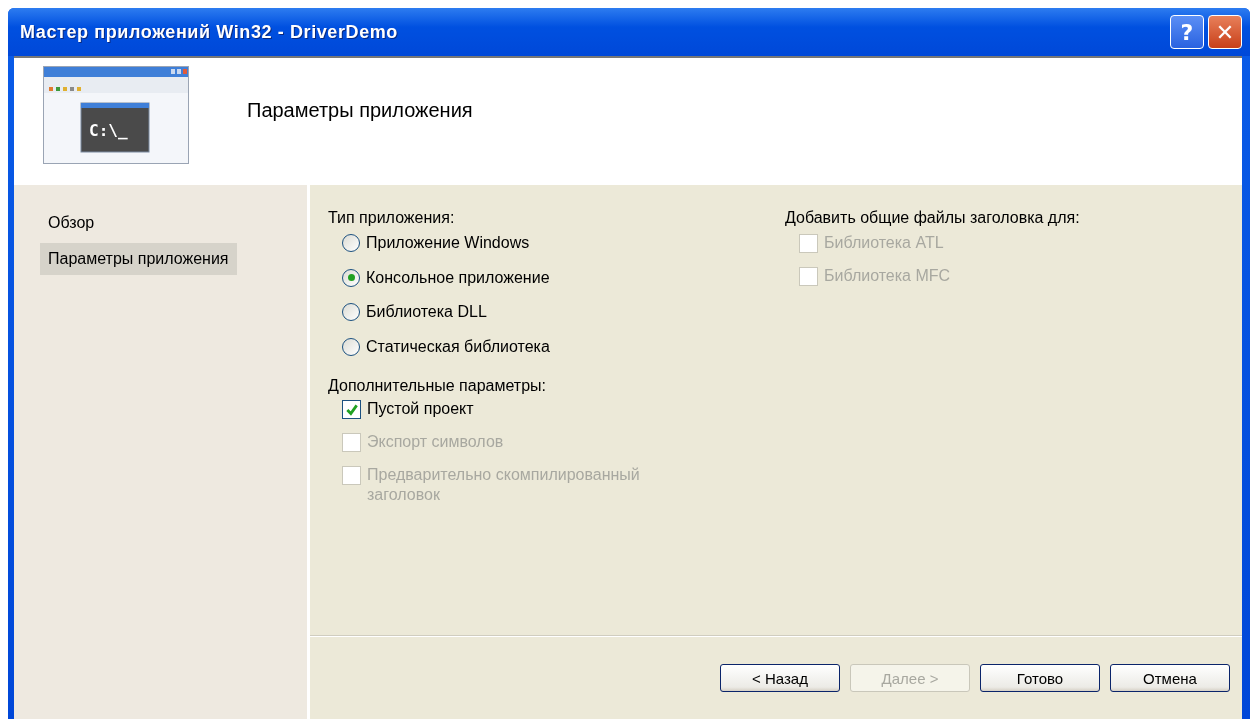 The height and width of the screenshot is (719, 1258). I want to click on group-label: Добавить общие файлы заголовка для:, so click(932, 218).